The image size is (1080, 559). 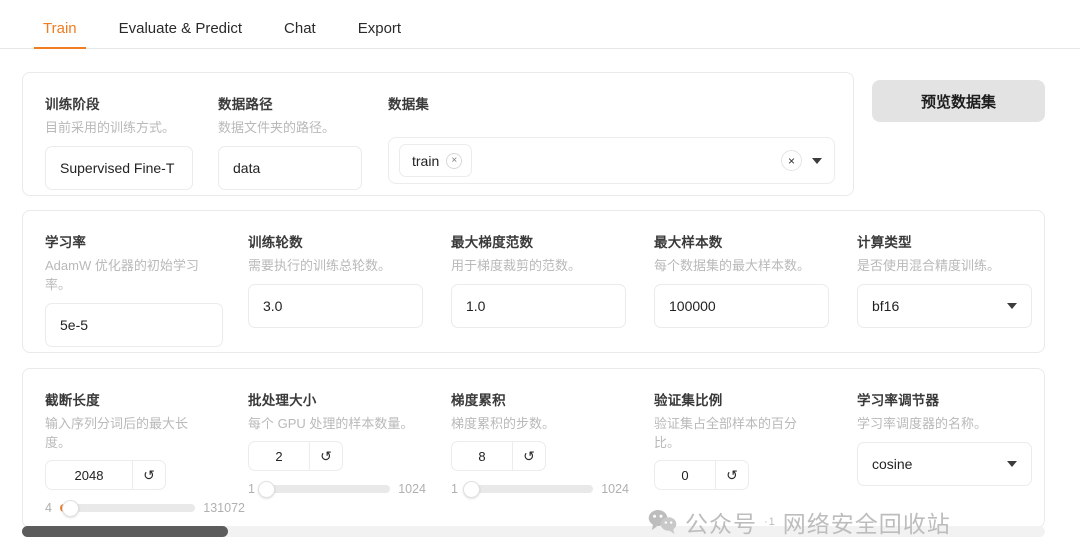 What do you see at coordinates (331, 423) in the screenshot?
I see `batch-size-hint: 每个 GPU 处理的样本数量。` at bounding box center [331, 423].